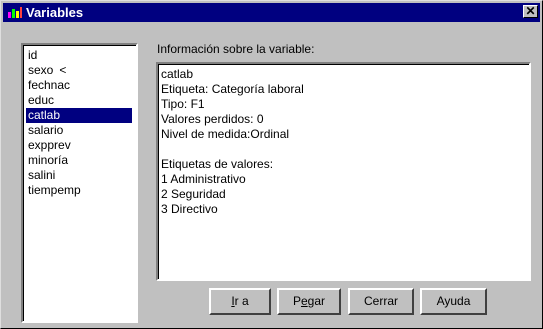 This screenshot has width=543, height=329. I want to click on list-item-salario: salario, so click(81, 130).